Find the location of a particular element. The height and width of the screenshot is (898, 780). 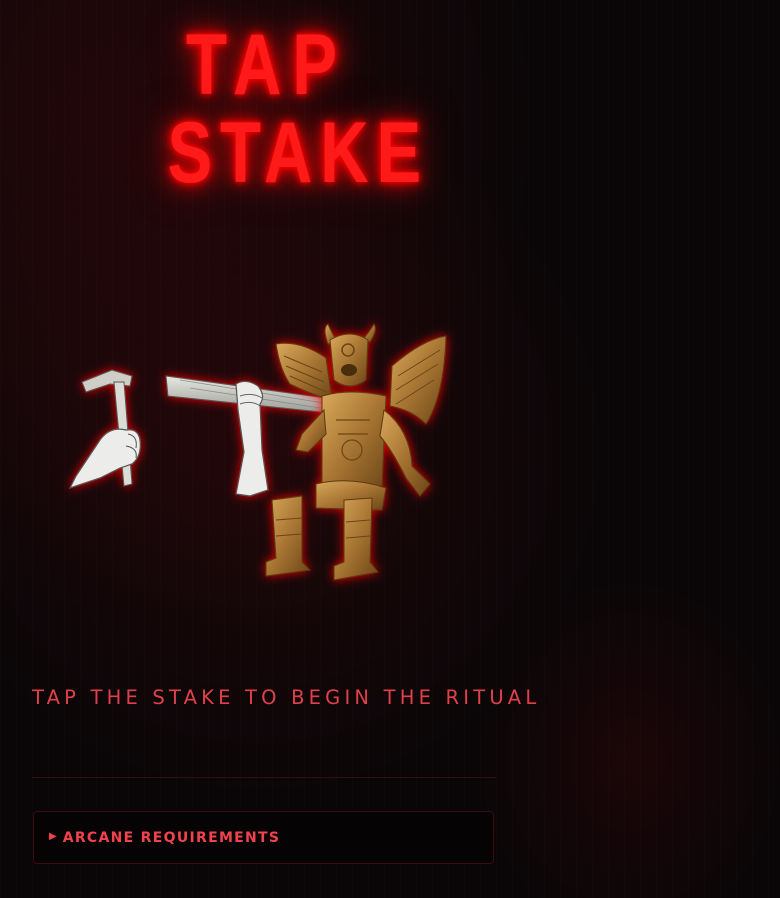

page-title: TAP STAKE is located at coordinates (279, 109).